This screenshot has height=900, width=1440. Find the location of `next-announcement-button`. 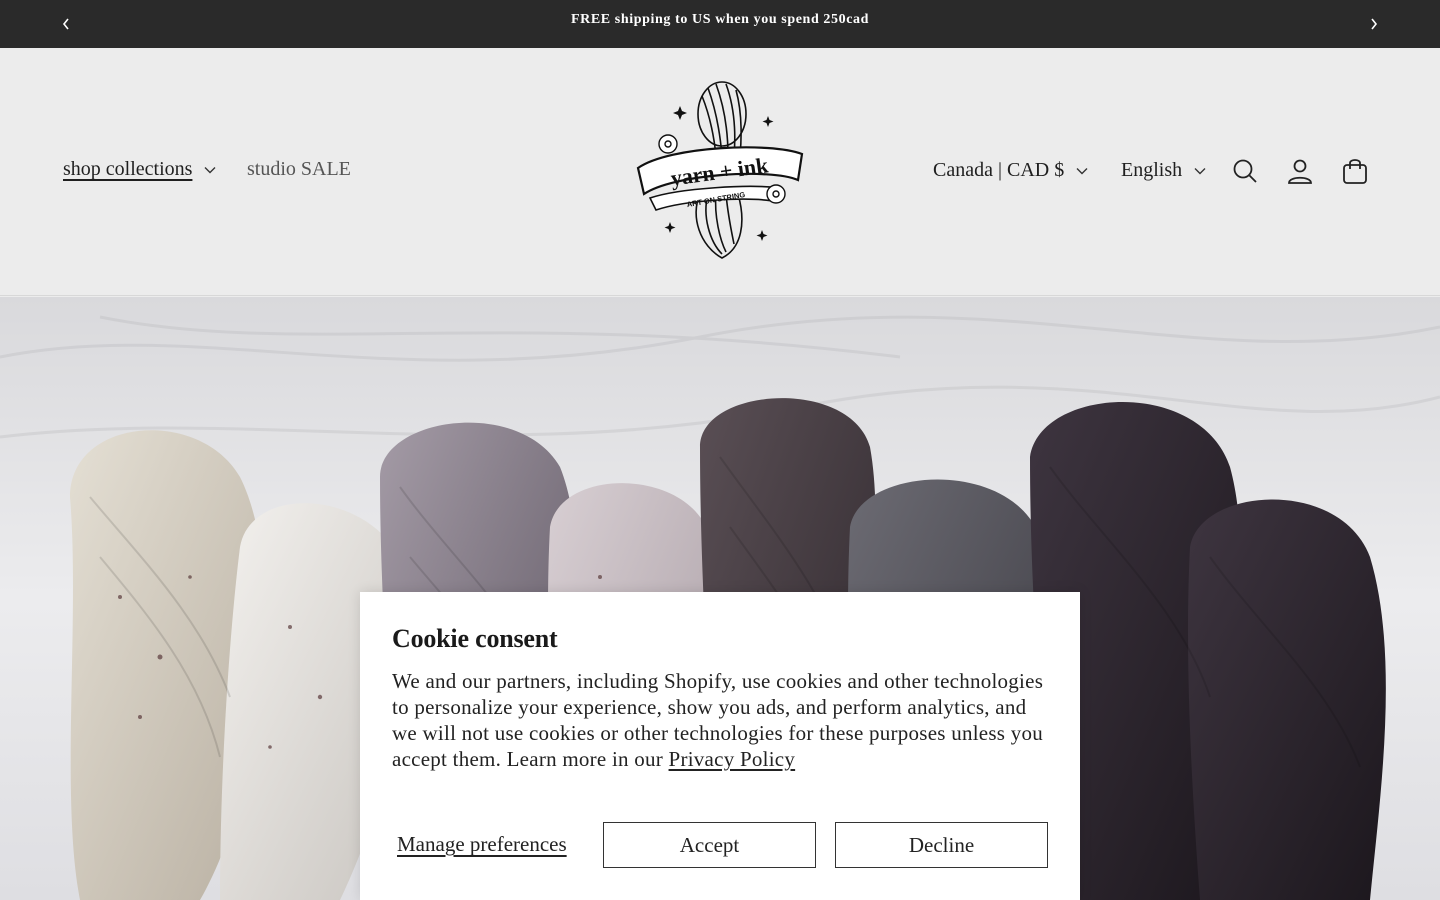

next-announcement-button is located at coordinates (1374, 24).